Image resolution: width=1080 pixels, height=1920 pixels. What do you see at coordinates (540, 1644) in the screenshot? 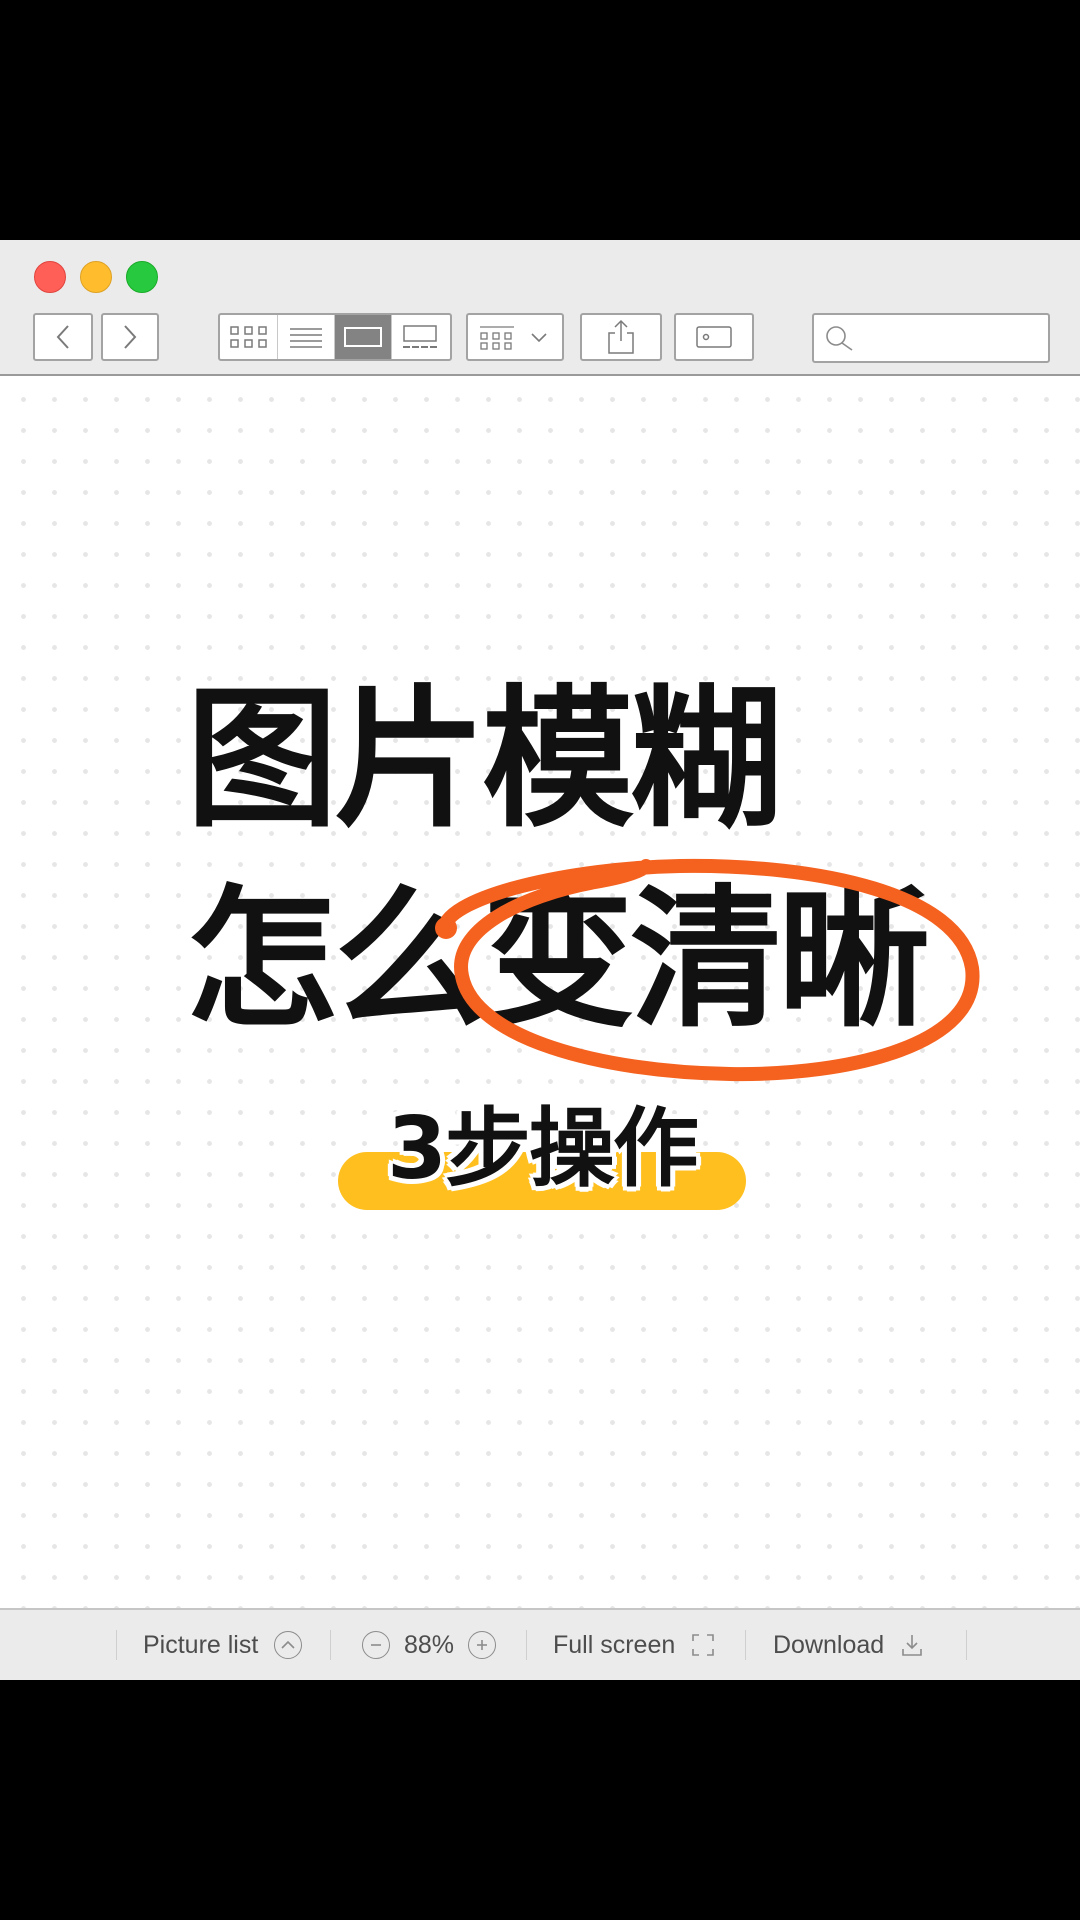
I see `bottom-status-bar: Picture list 88% Full screen Download` at bounding box center [540, 1644].